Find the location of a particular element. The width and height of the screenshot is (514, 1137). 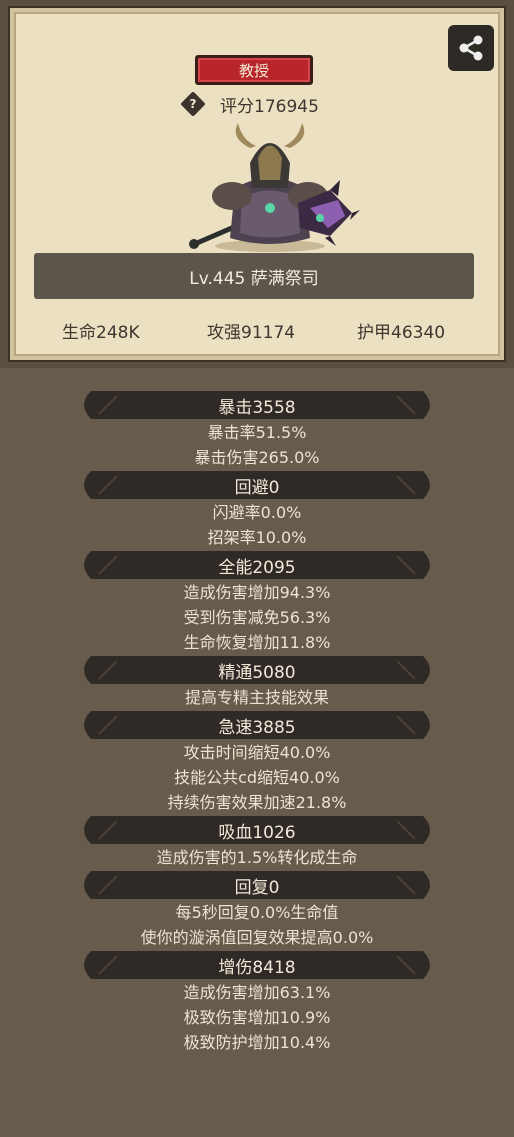

level-name-bar: Lv.445 萨满祭司 is located at coordinates (254, 276).